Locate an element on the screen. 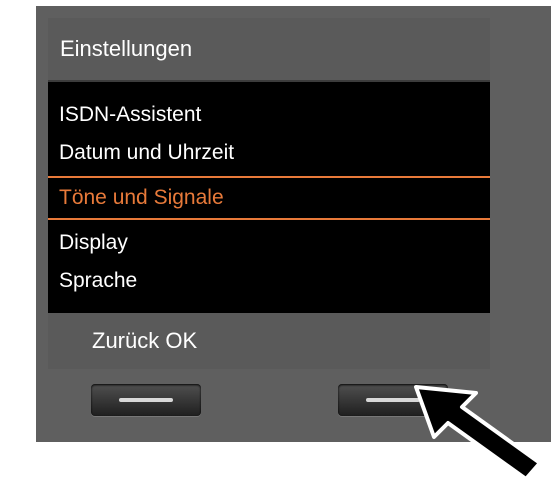 The image size is (551, 481). screen-header: Einstellungen is located at coordinates (269, 50).